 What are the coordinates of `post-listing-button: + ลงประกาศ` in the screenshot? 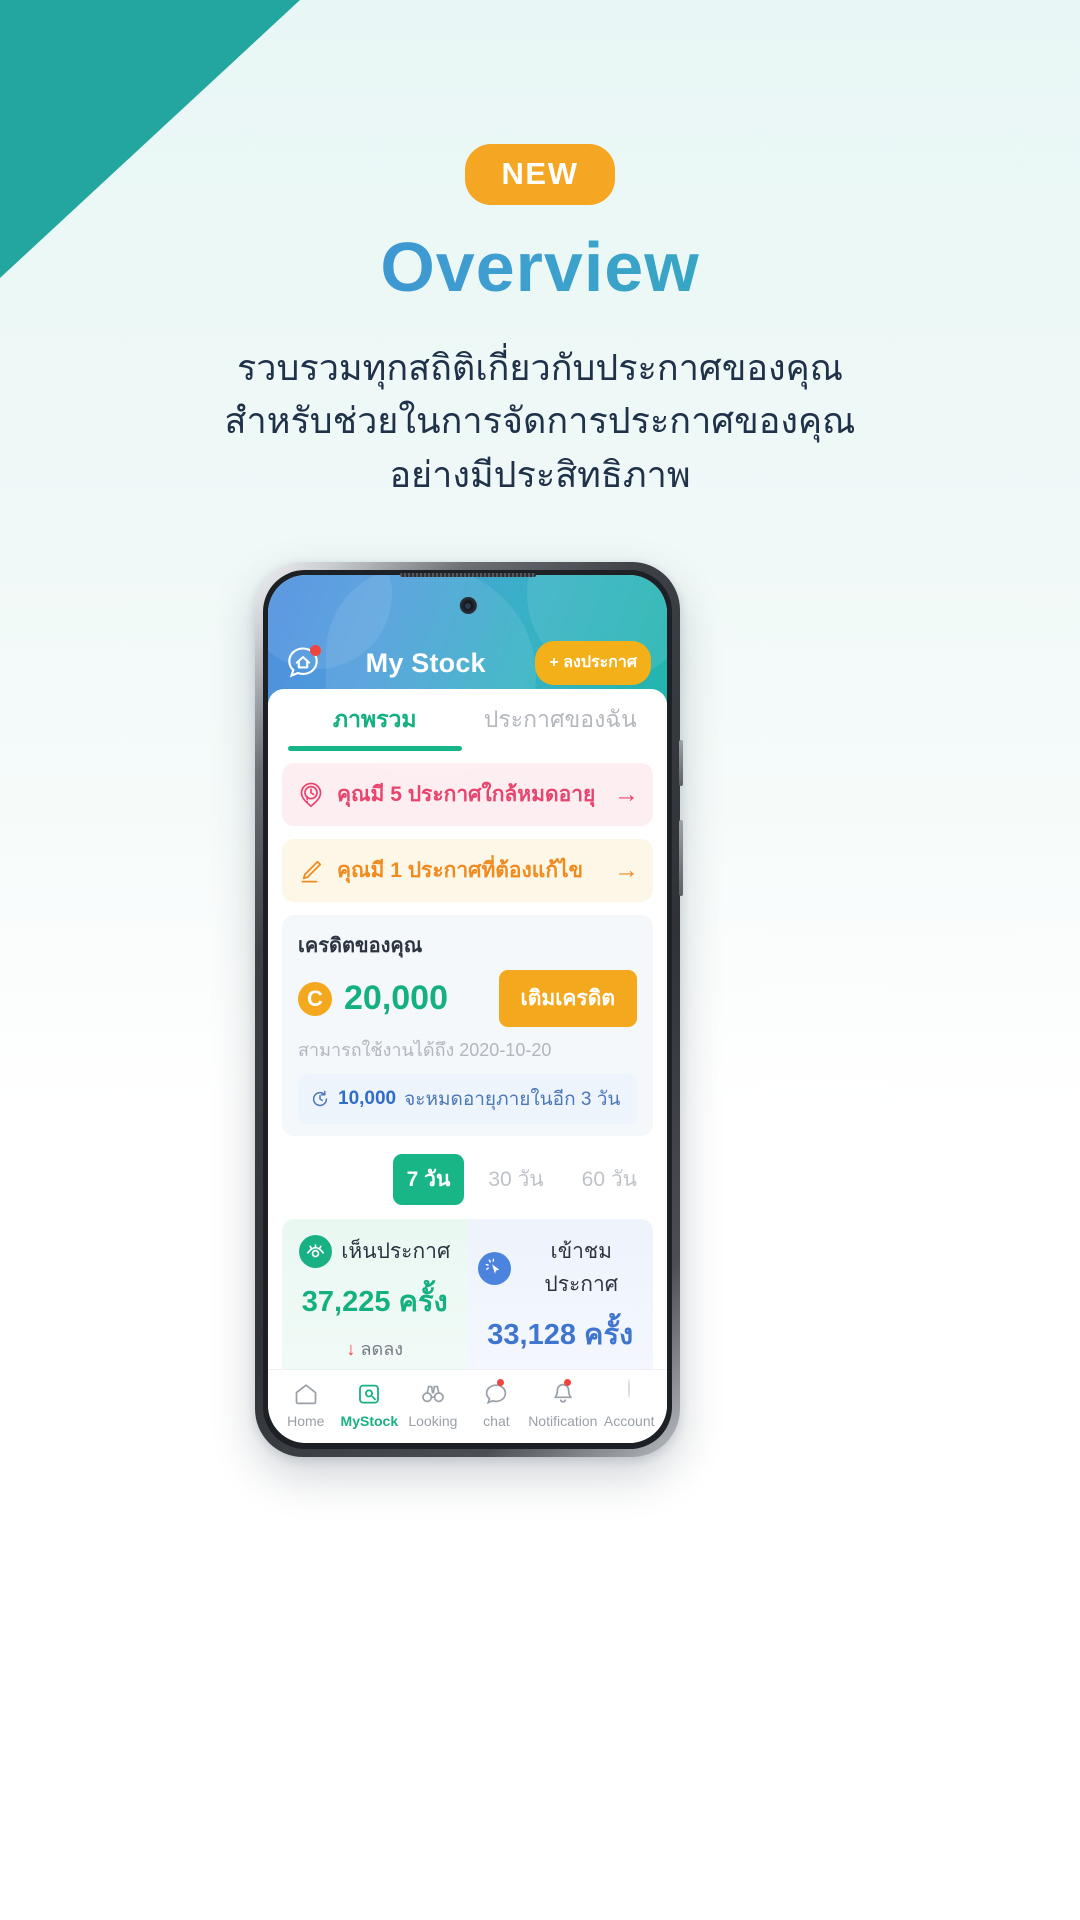 It's located at (593, 663).